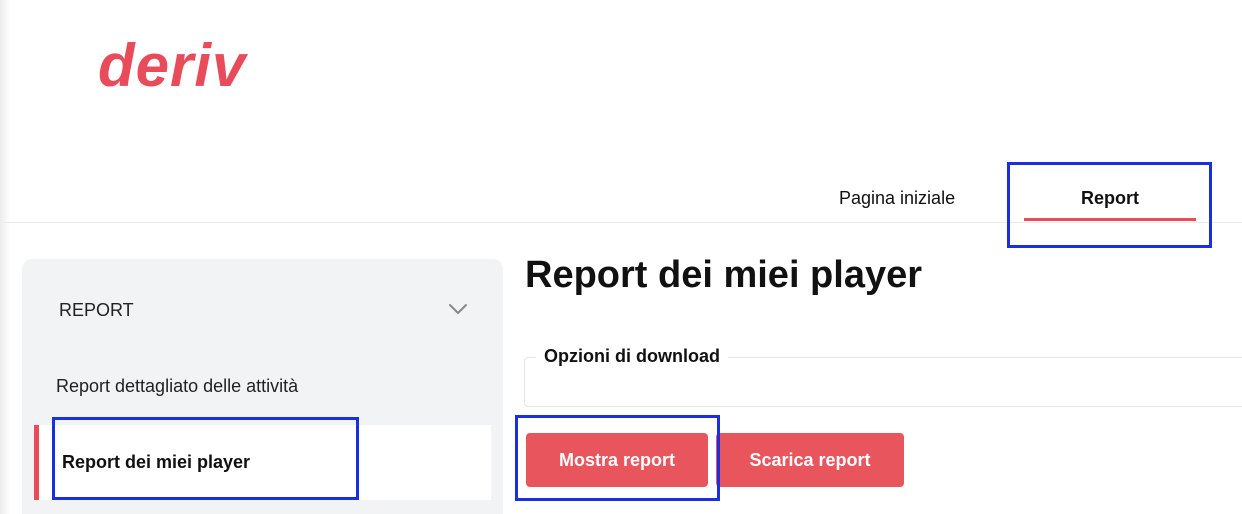  Describe the element at coordinates (810, 460) in the screenshot. I see `download-report-button: Scarica report` at that location.